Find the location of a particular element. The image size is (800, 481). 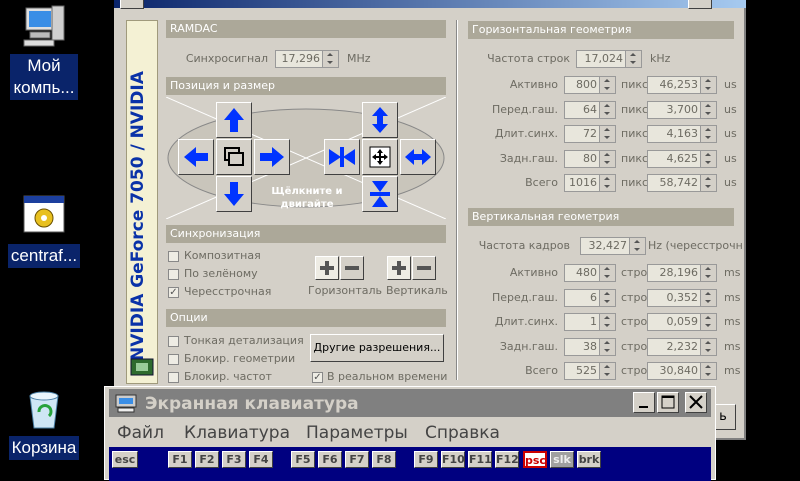

menu-help: Справка is located at coordinates (462, 433).